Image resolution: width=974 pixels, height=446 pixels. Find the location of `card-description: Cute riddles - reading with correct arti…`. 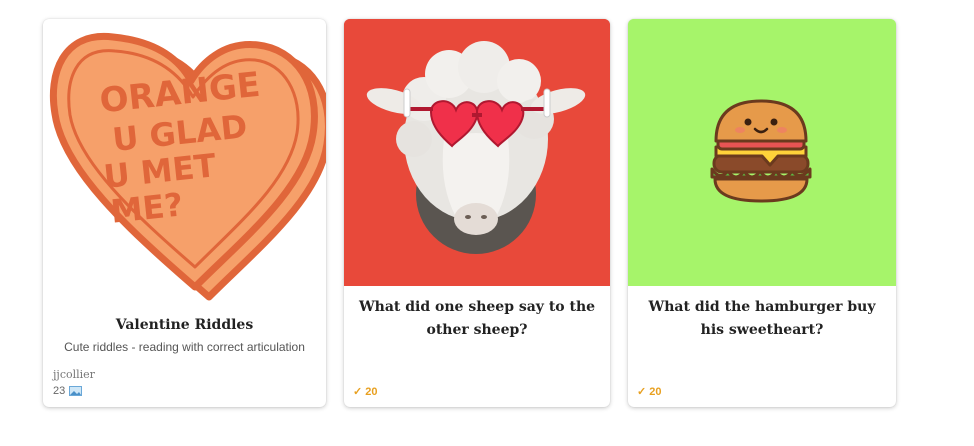

card-description: Cute riddles - reading with correct arti… is located at coordinates (184, 347).